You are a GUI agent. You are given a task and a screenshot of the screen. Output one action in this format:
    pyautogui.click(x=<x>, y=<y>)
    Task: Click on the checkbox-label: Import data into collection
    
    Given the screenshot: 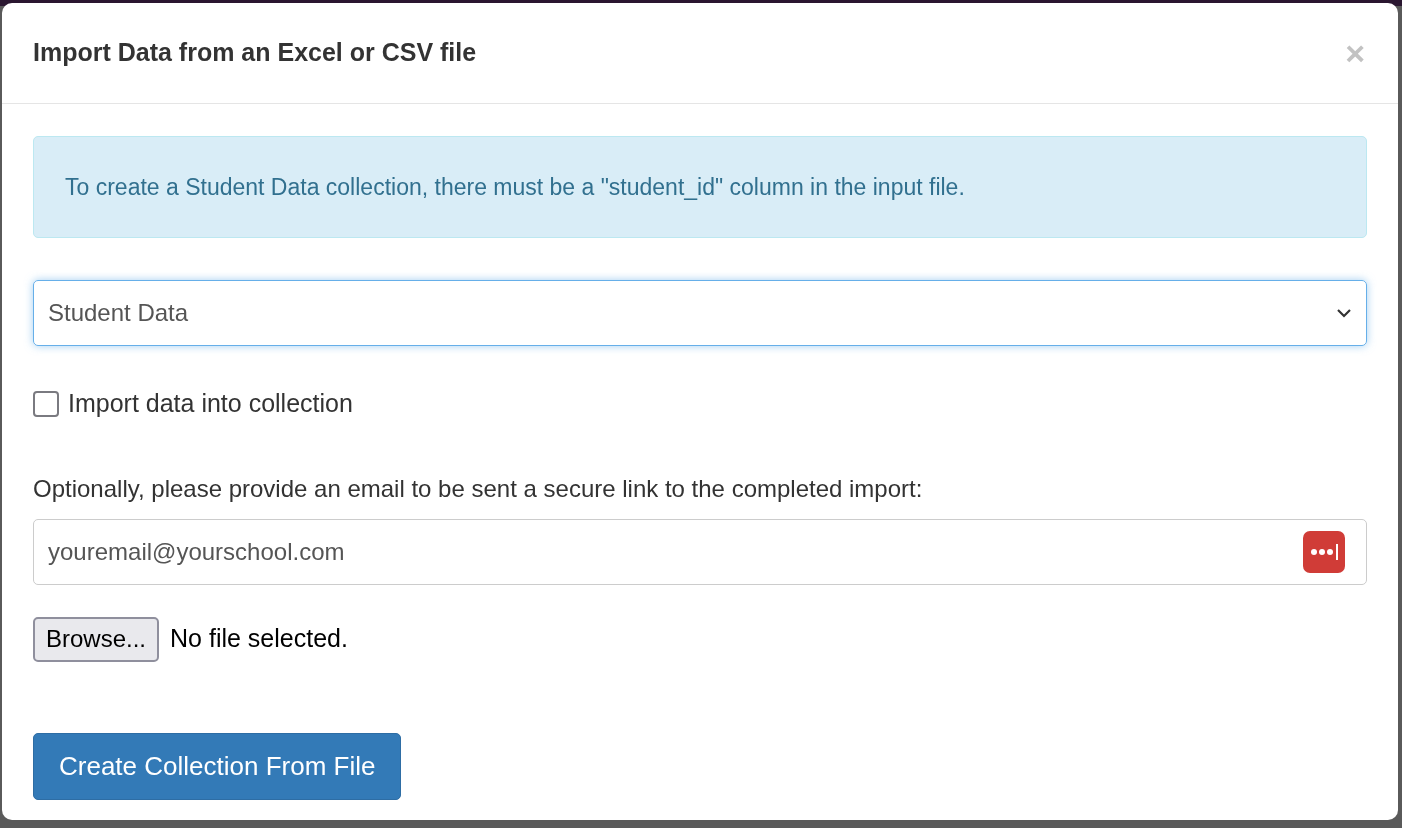 What is the action you would take?
    pyautogui.click(x=210, y=403)
    